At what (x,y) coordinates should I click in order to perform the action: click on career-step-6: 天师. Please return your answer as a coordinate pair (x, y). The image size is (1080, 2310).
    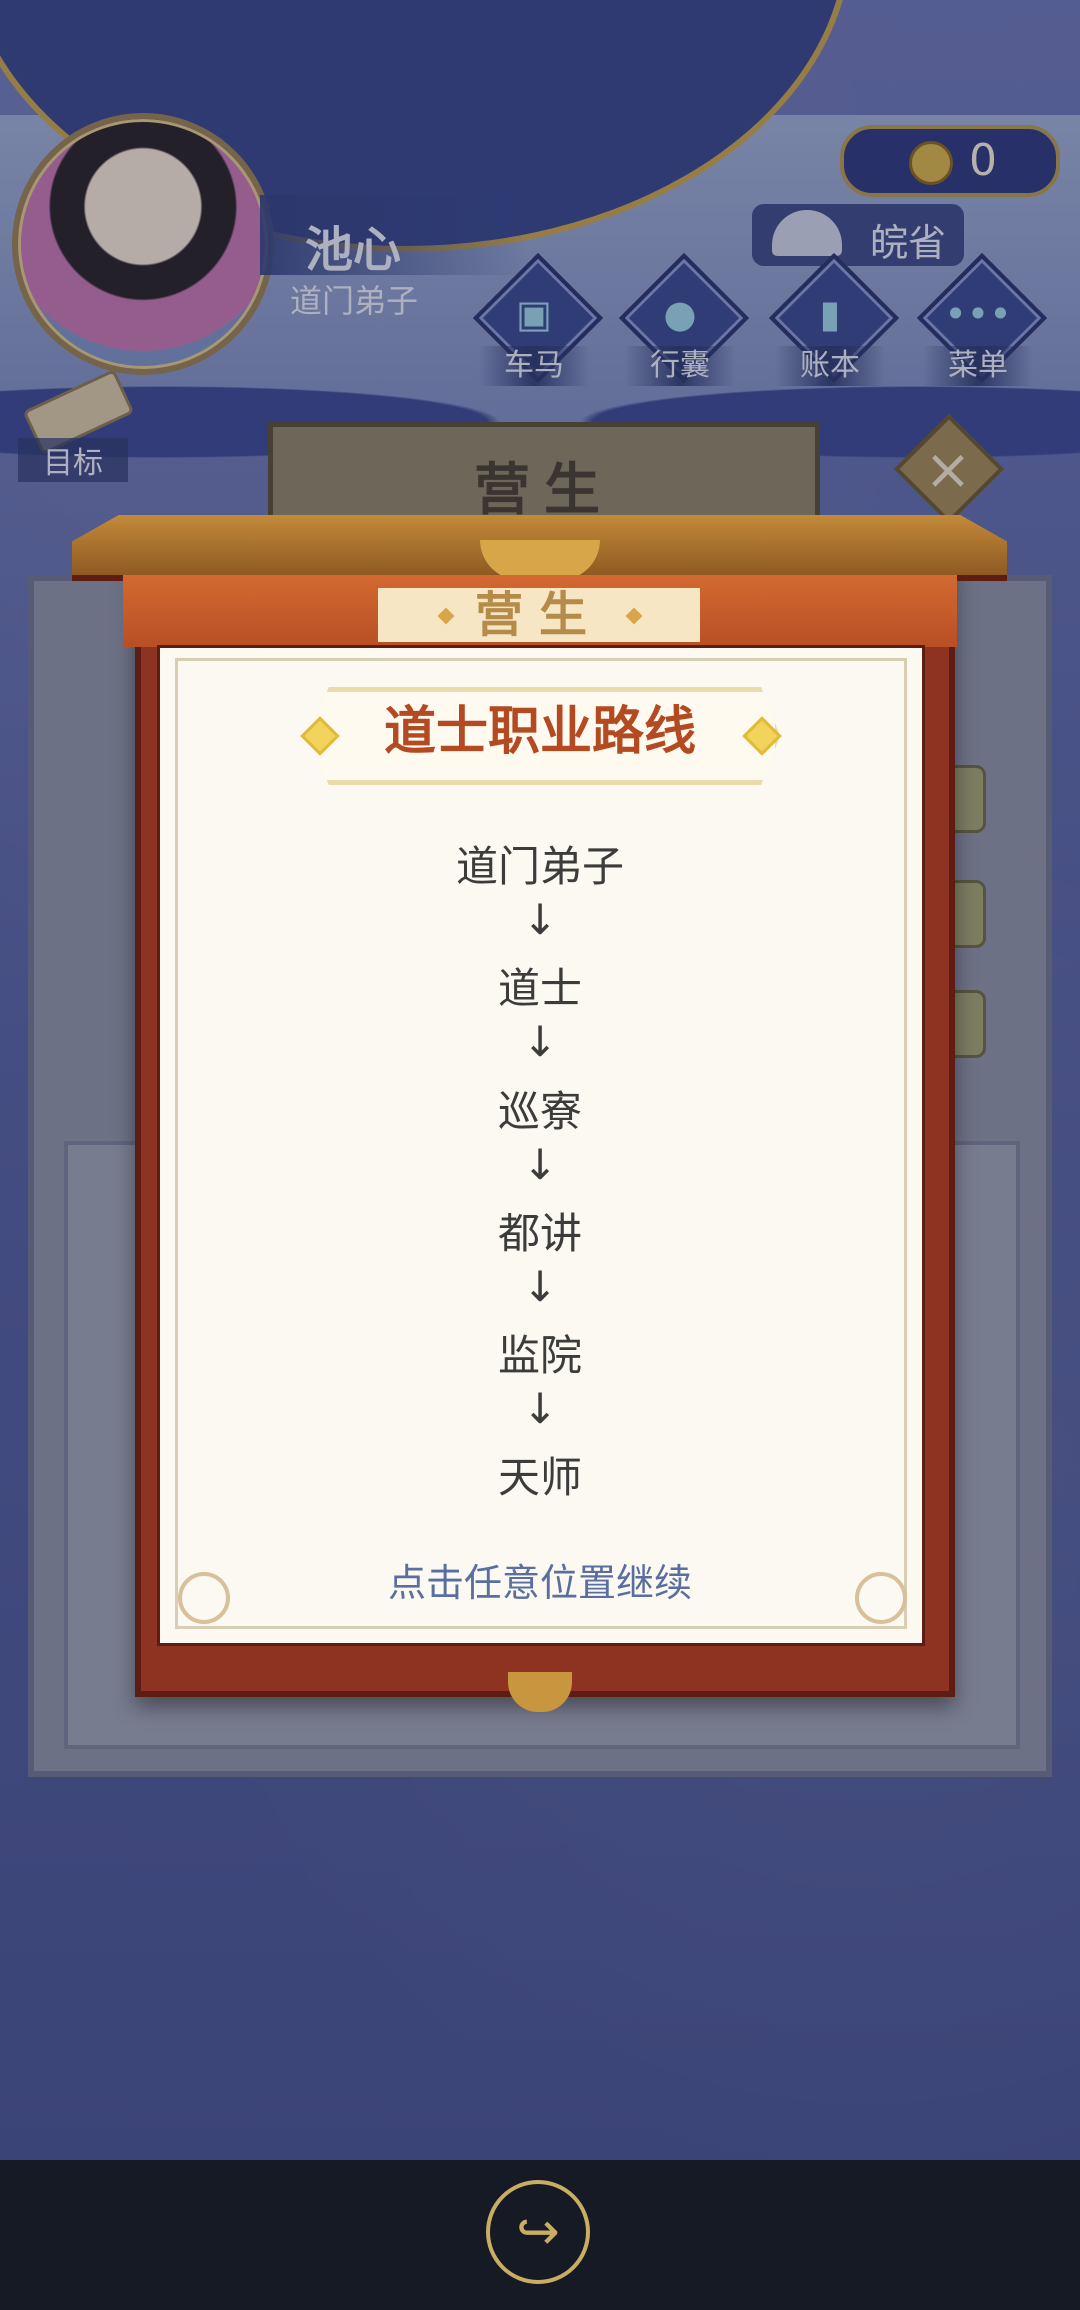
    Looking at the image, I should click on (539, 1477).